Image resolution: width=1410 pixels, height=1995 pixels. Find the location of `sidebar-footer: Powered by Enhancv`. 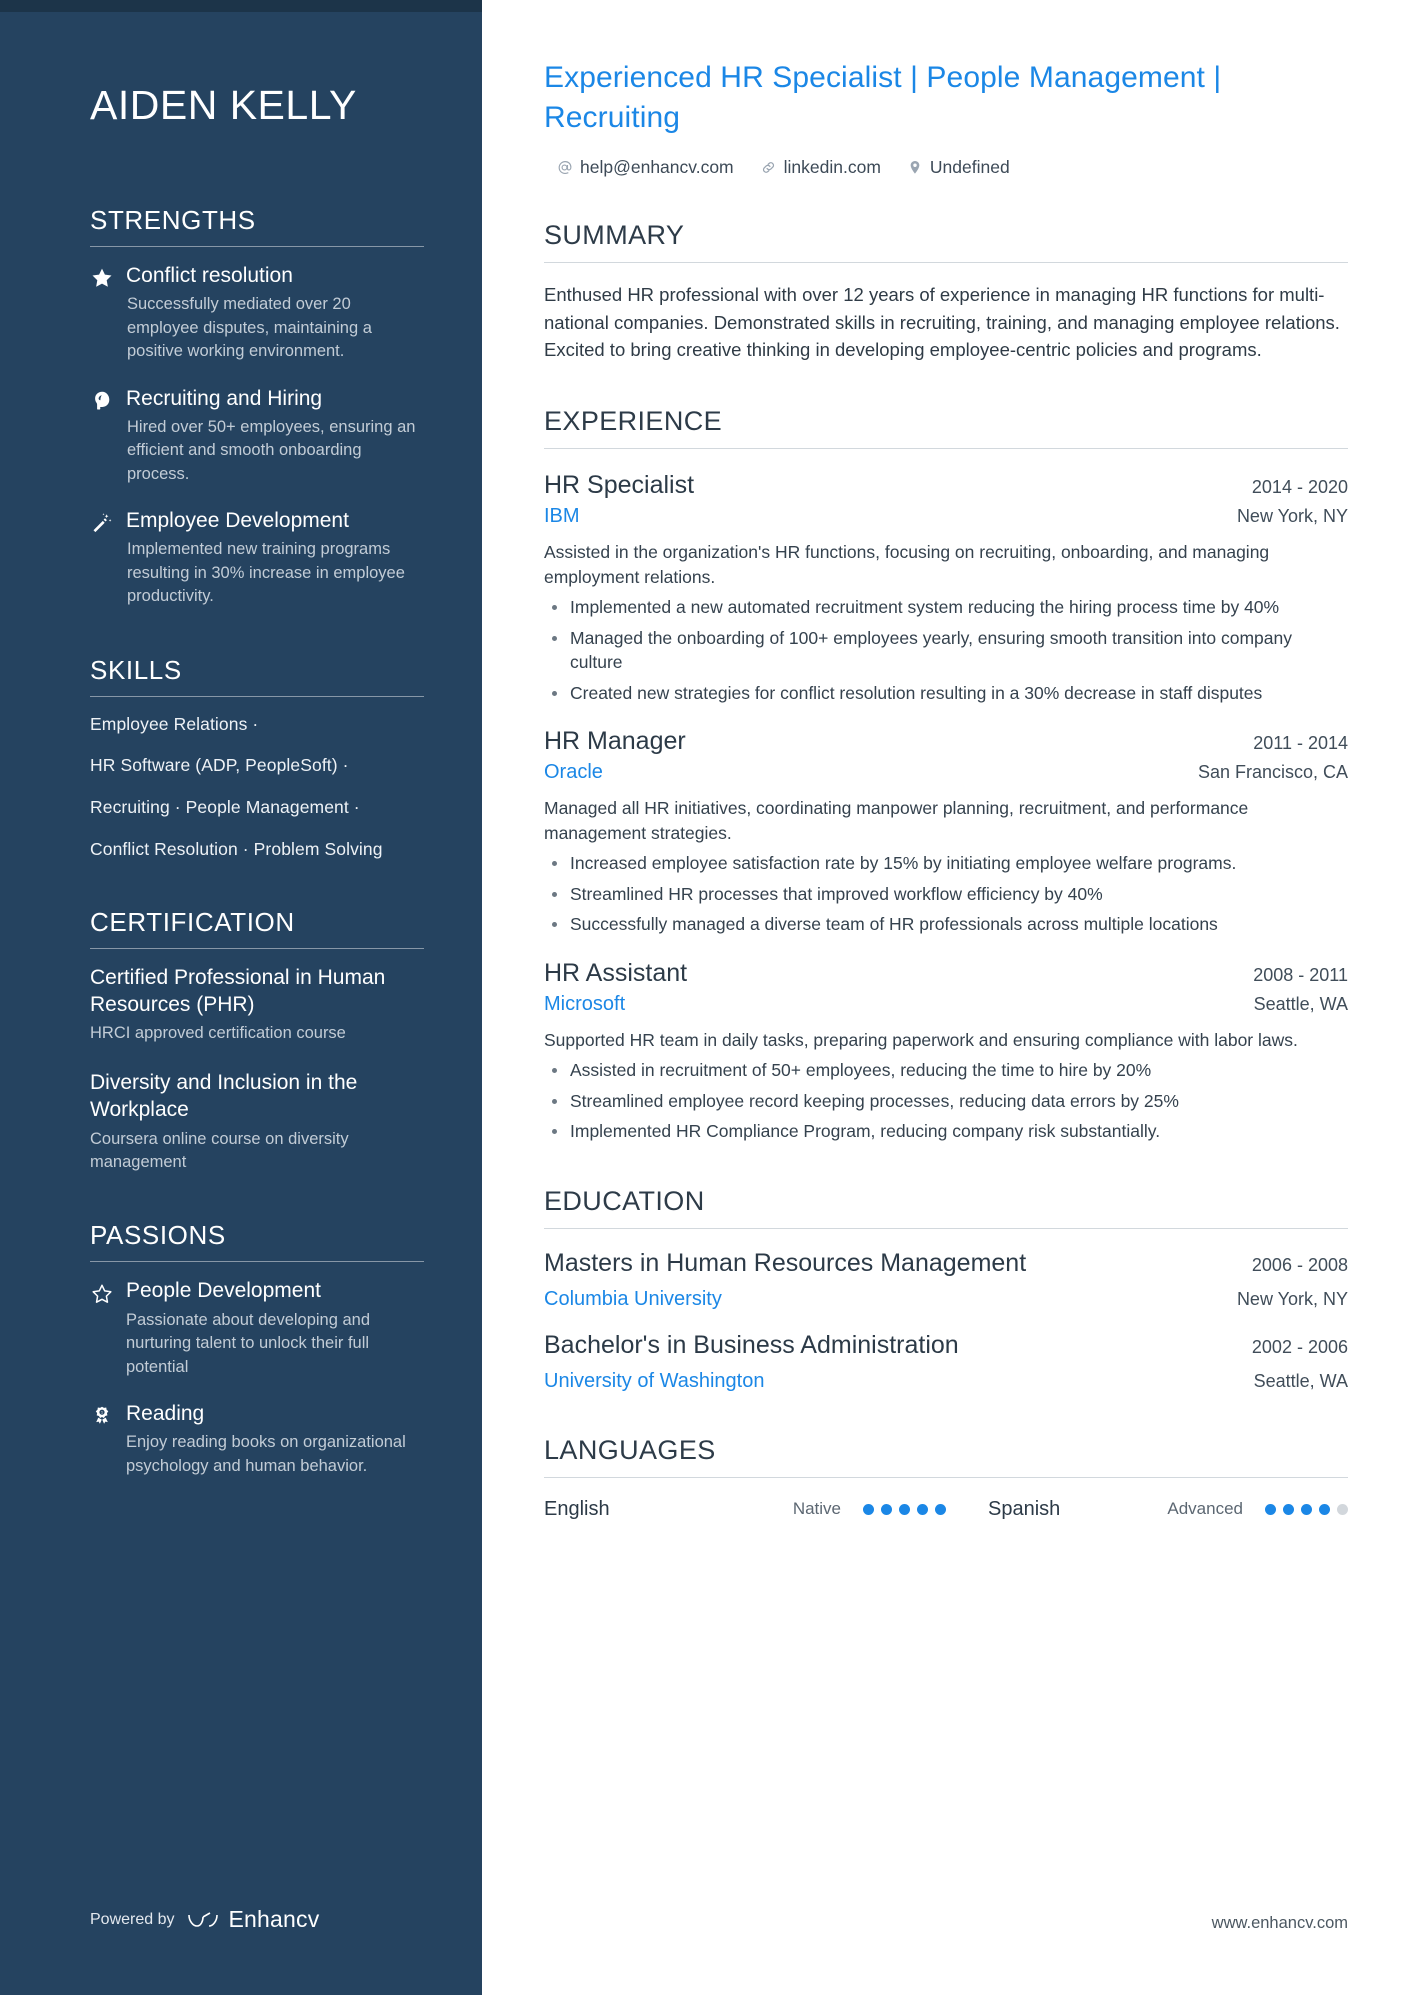

sidebar-footer: Powered by Enhancv is located at coordinates (204, 1919).